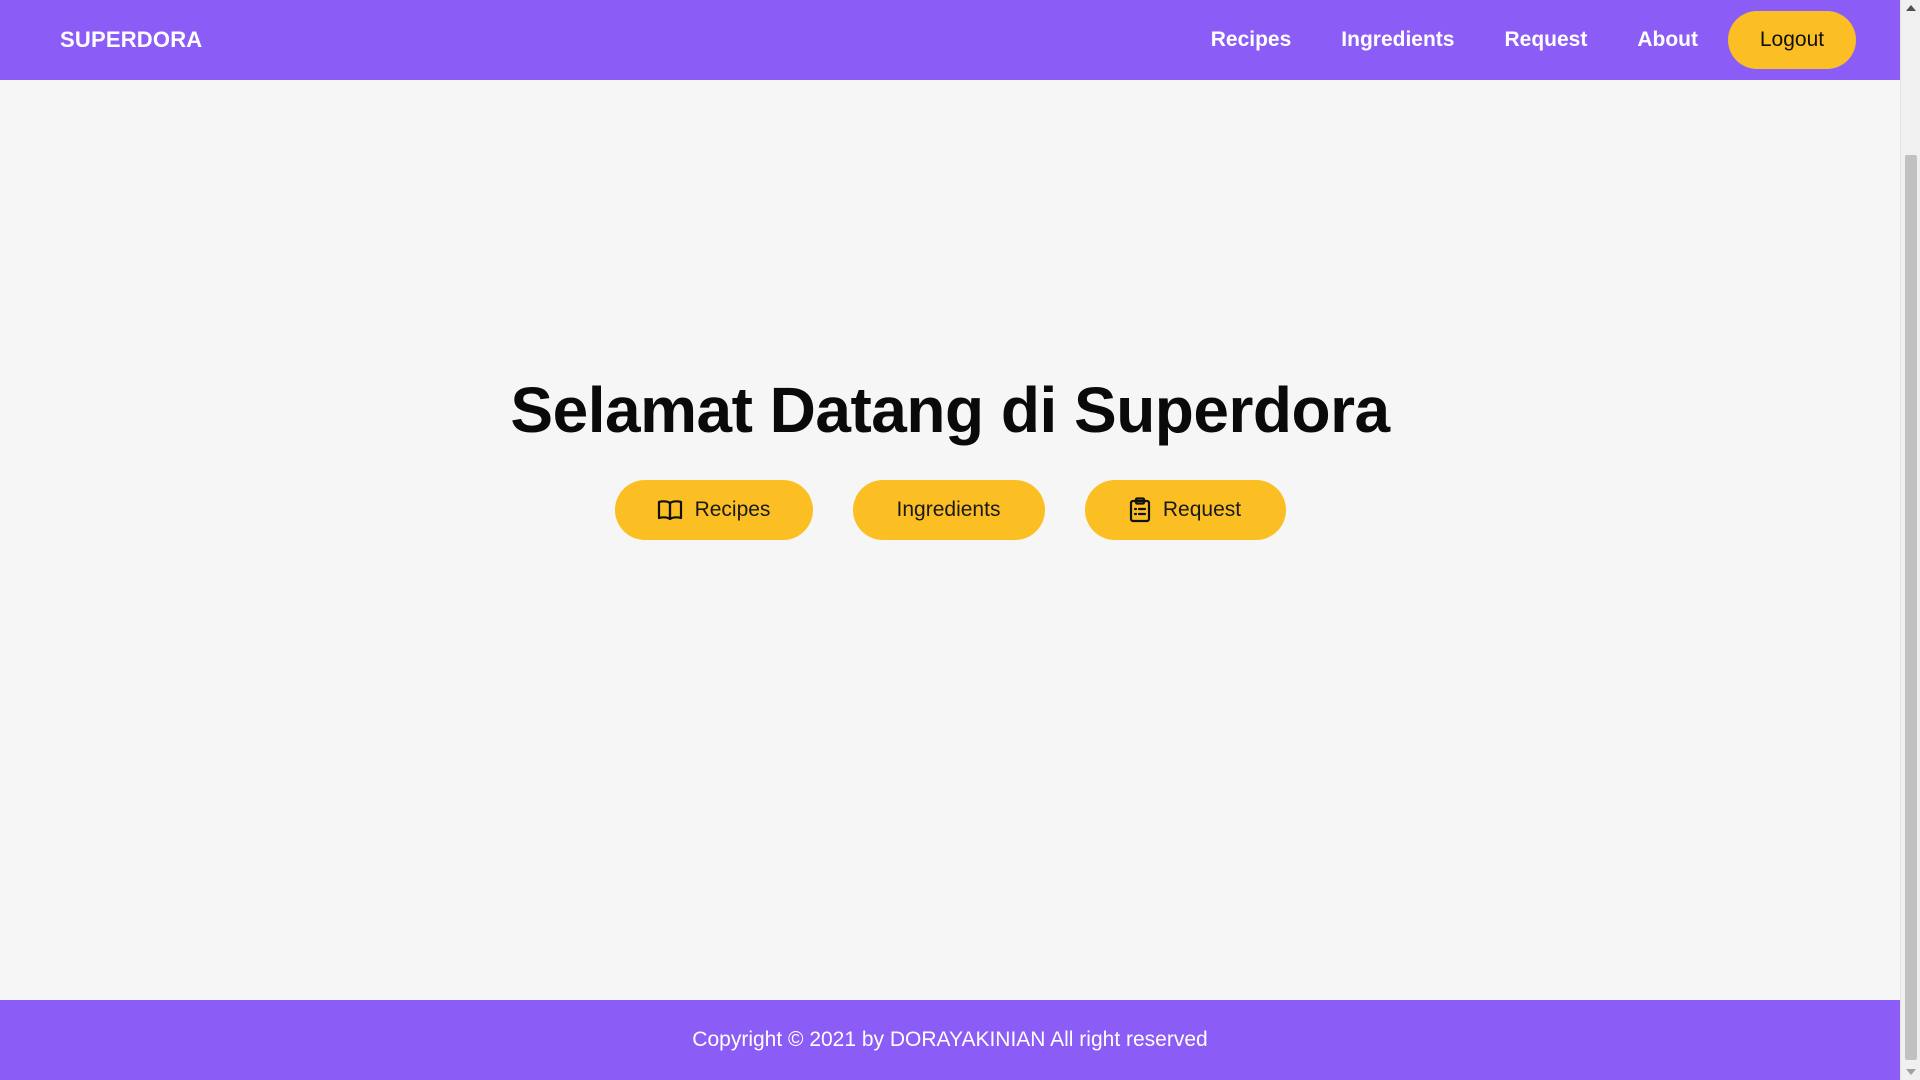 The height and width of the screenshot is (1080, 1920). Describe the element at coordinates (1202, 509) in the screenshot. I see `request-button-label: Request` at that location.